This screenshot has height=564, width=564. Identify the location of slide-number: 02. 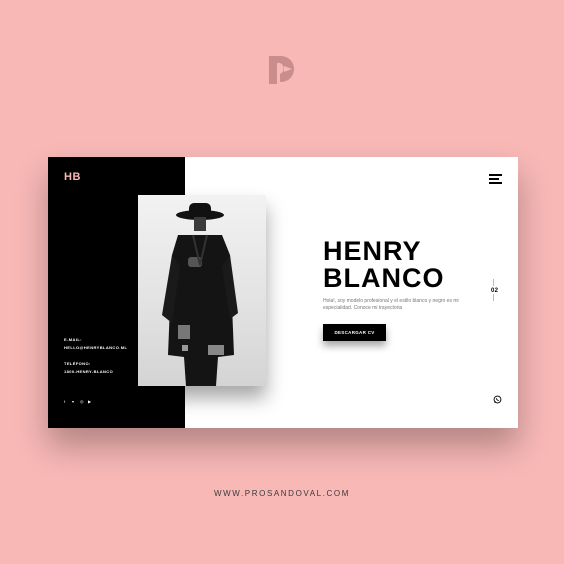
(494, 291).